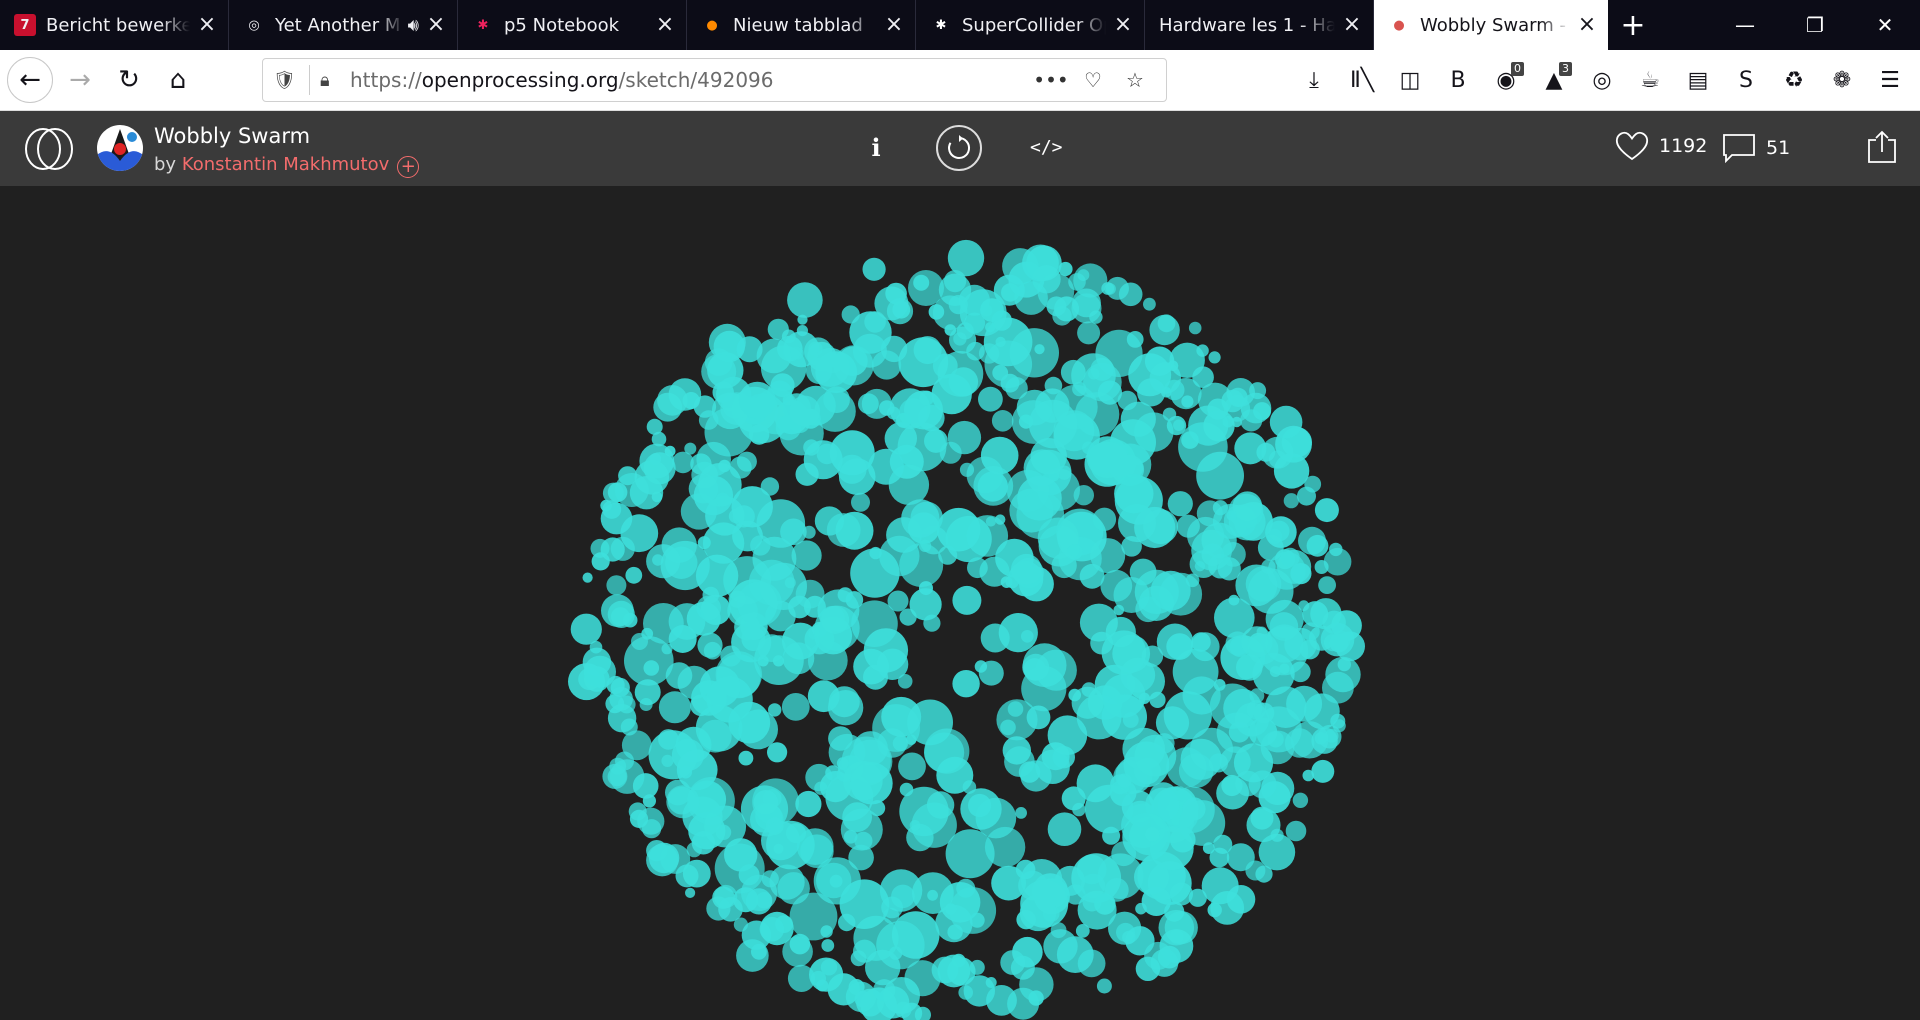  I want to click on downloads-icon: ⤓, so click(1314, 80).